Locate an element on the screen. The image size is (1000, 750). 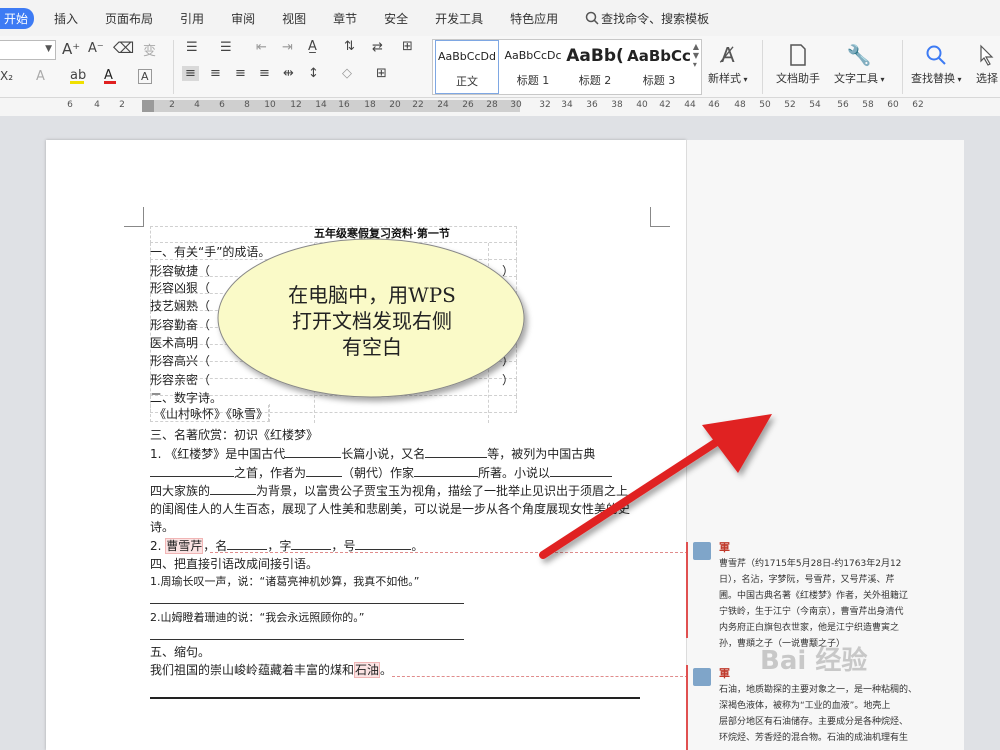
callout-line-3: 有空白 is located at coordinates (372, 347).